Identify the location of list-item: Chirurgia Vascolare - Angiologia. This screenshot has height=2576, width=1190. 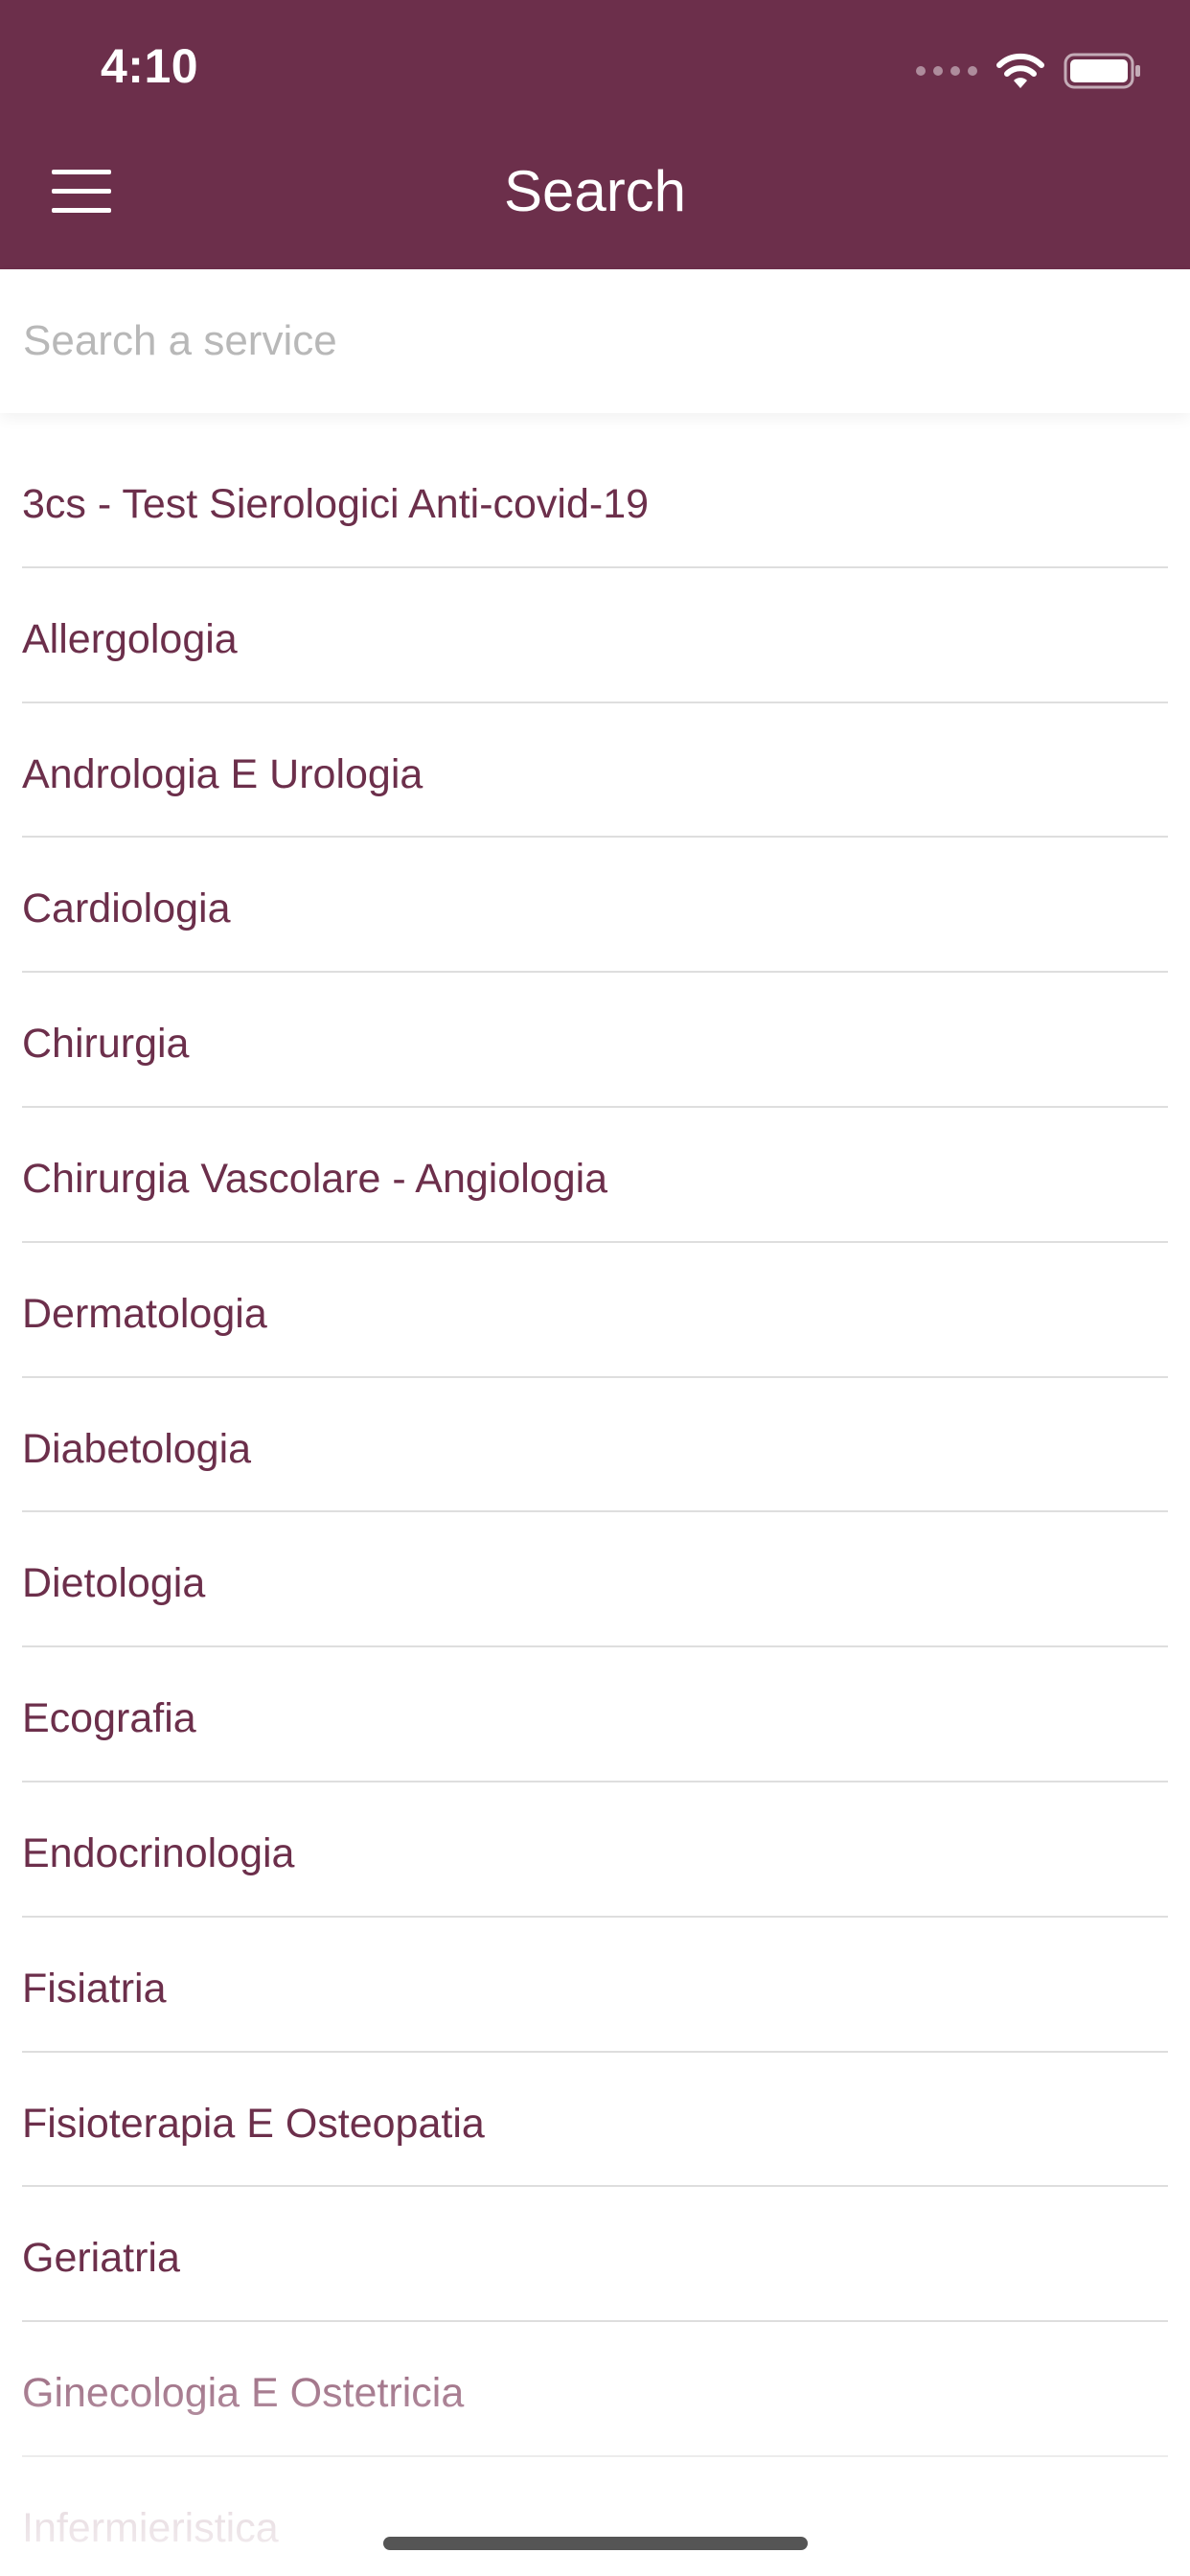
(595, 1176).